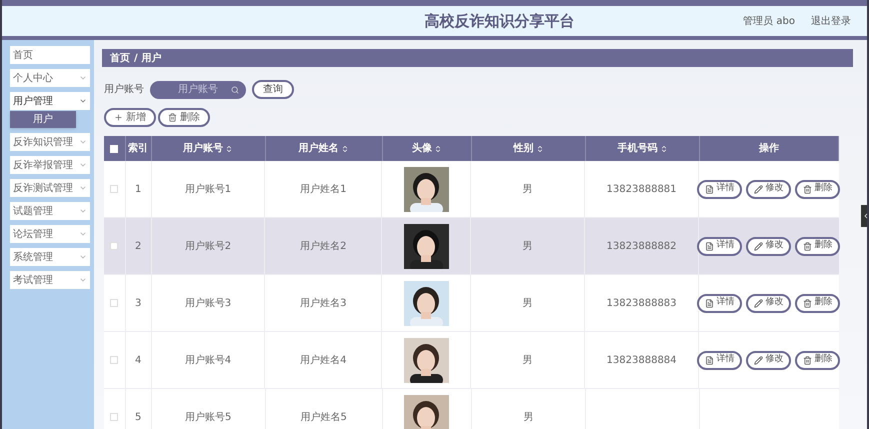 The image size is (869, 429). Describe the element at coordinates (114, 148) in the screenshot. I see `select-all-checkbox` at that location.